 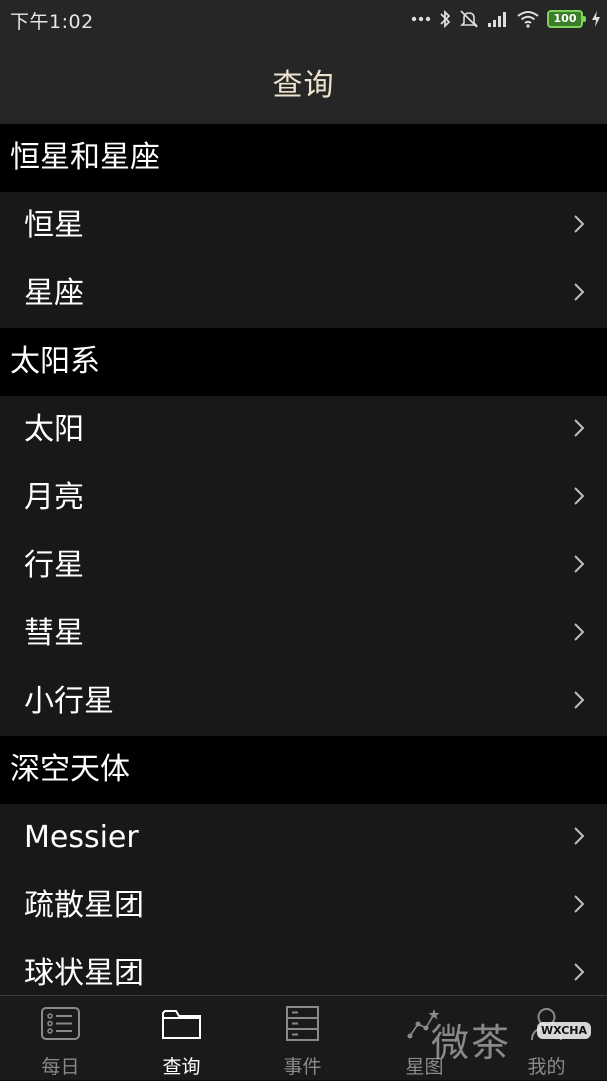 What do you see at coordinates (302, 1067) in the screenshot?
I see `tab-label: 事件` at bounding box center [302, 1067].